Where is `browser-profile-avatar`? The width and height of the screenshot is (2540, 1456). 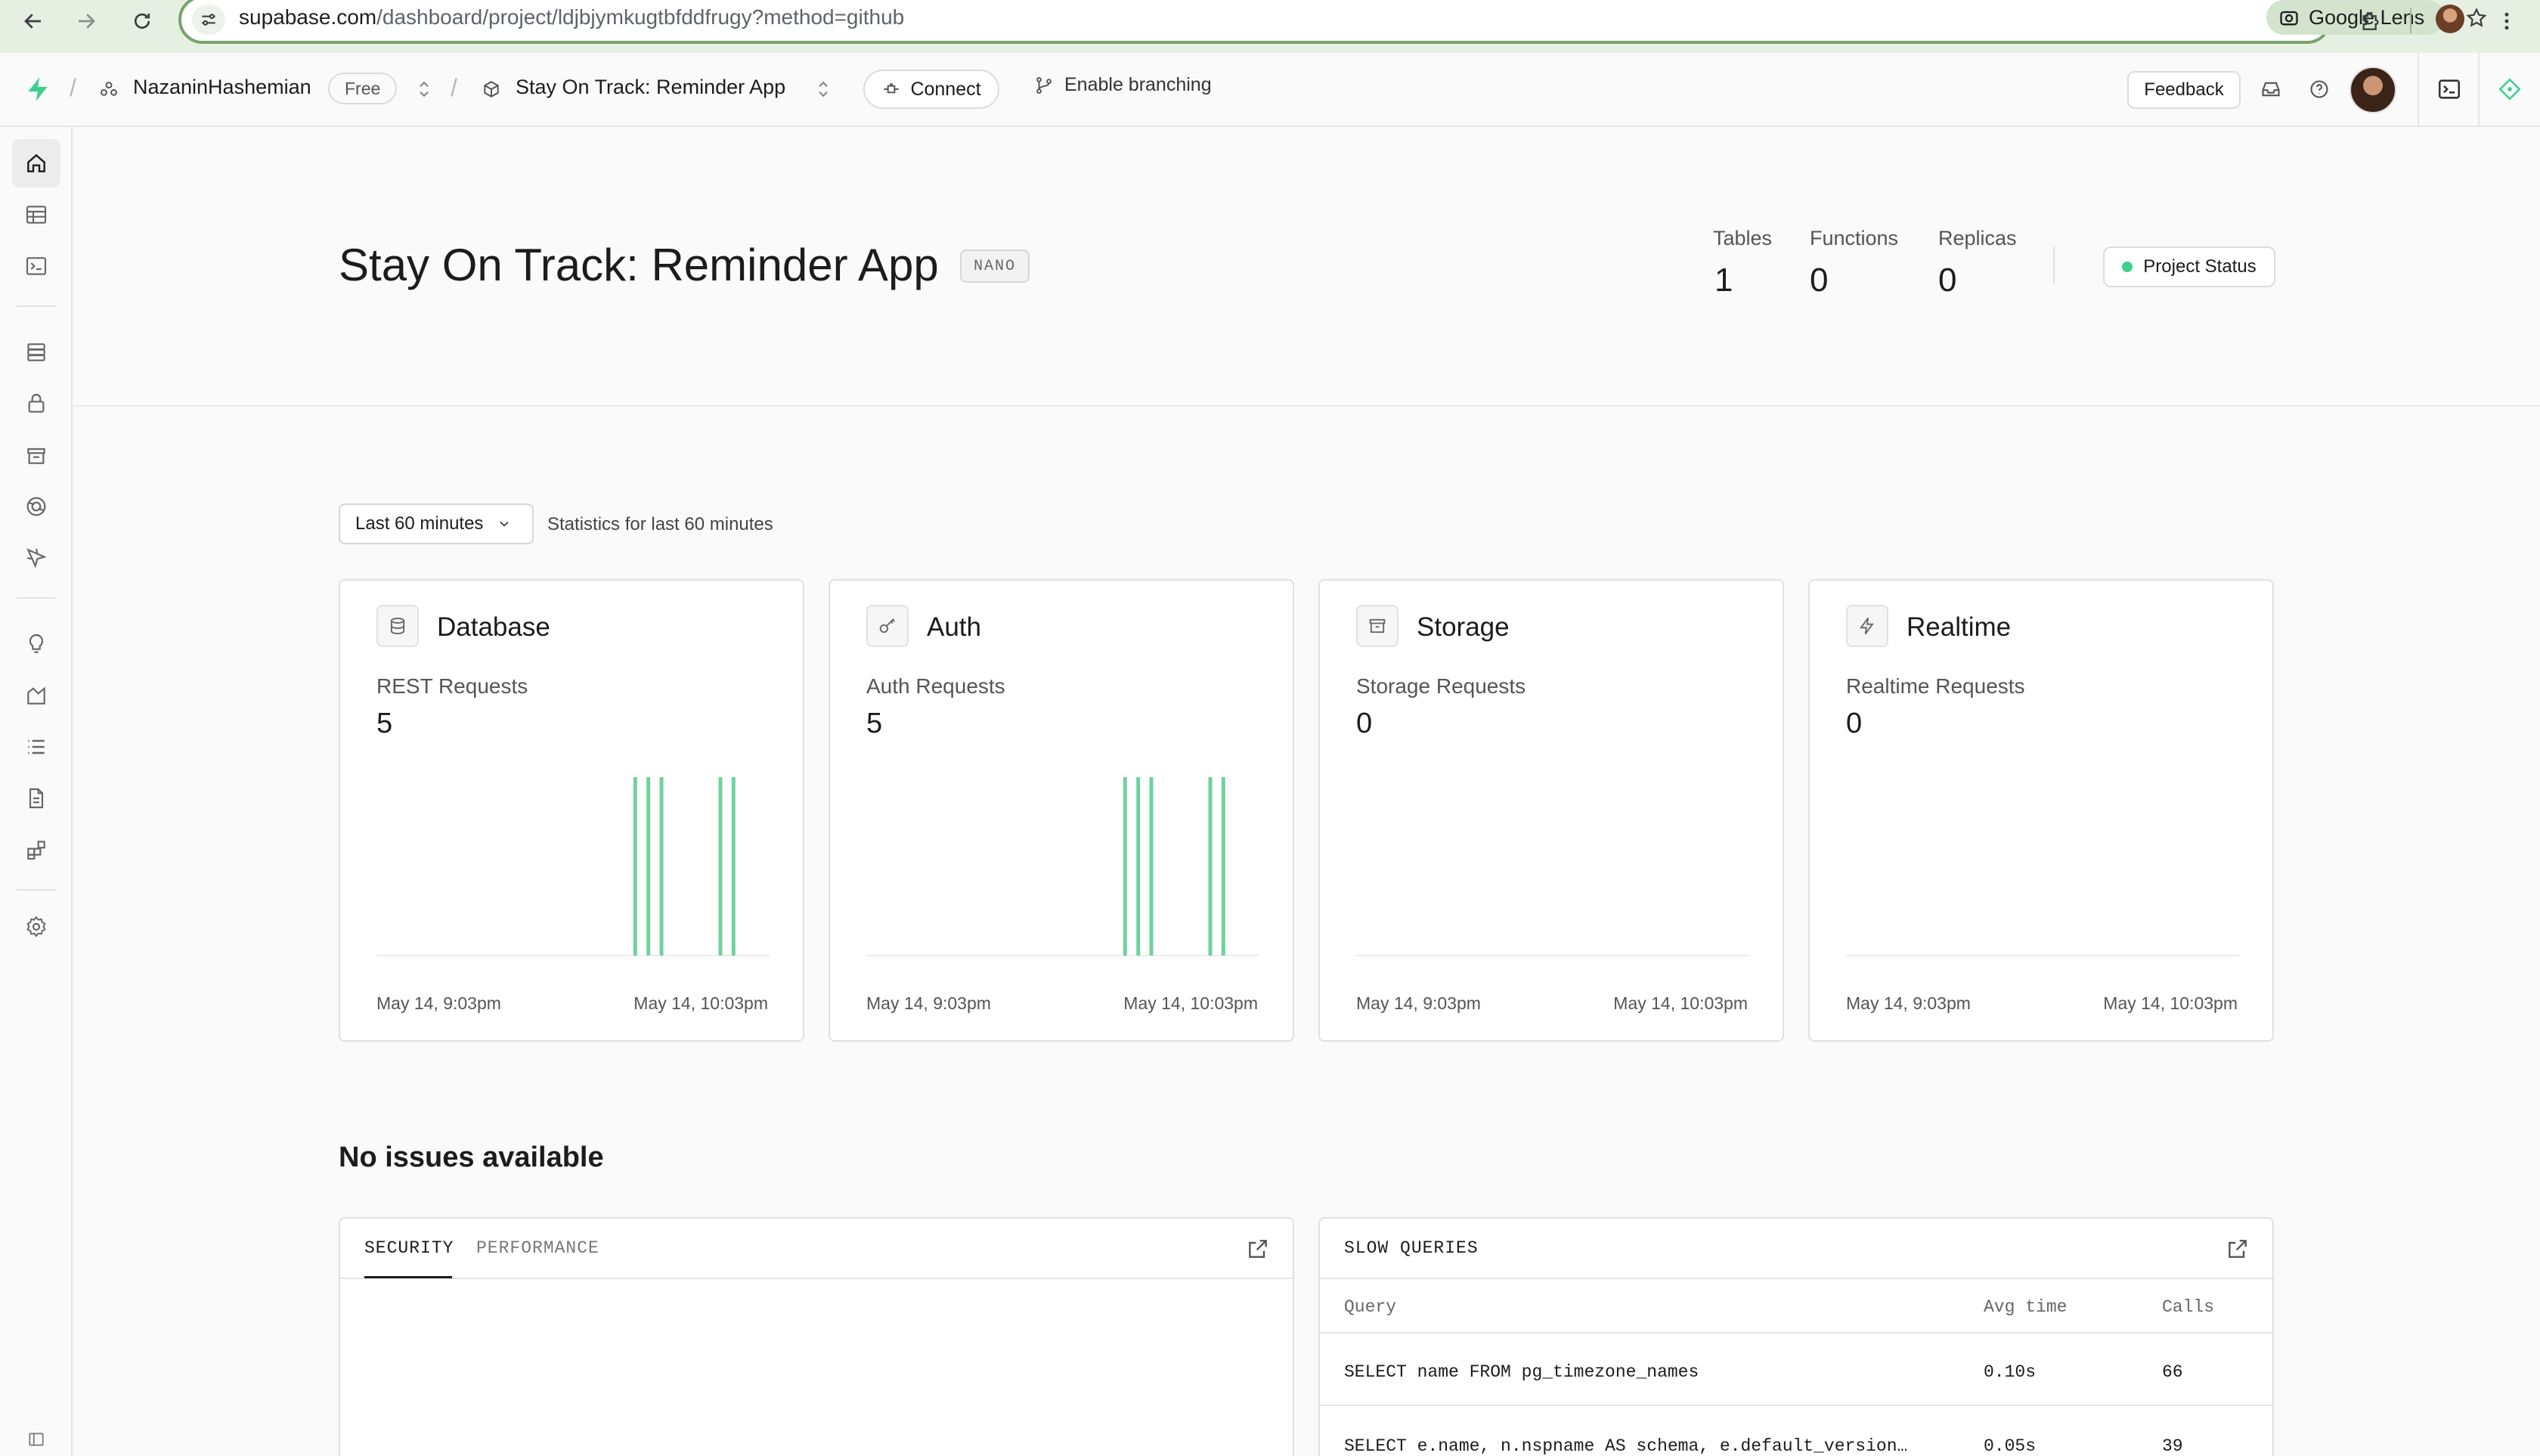
browser-profile-avatar is located at coordinates (2450, 19).